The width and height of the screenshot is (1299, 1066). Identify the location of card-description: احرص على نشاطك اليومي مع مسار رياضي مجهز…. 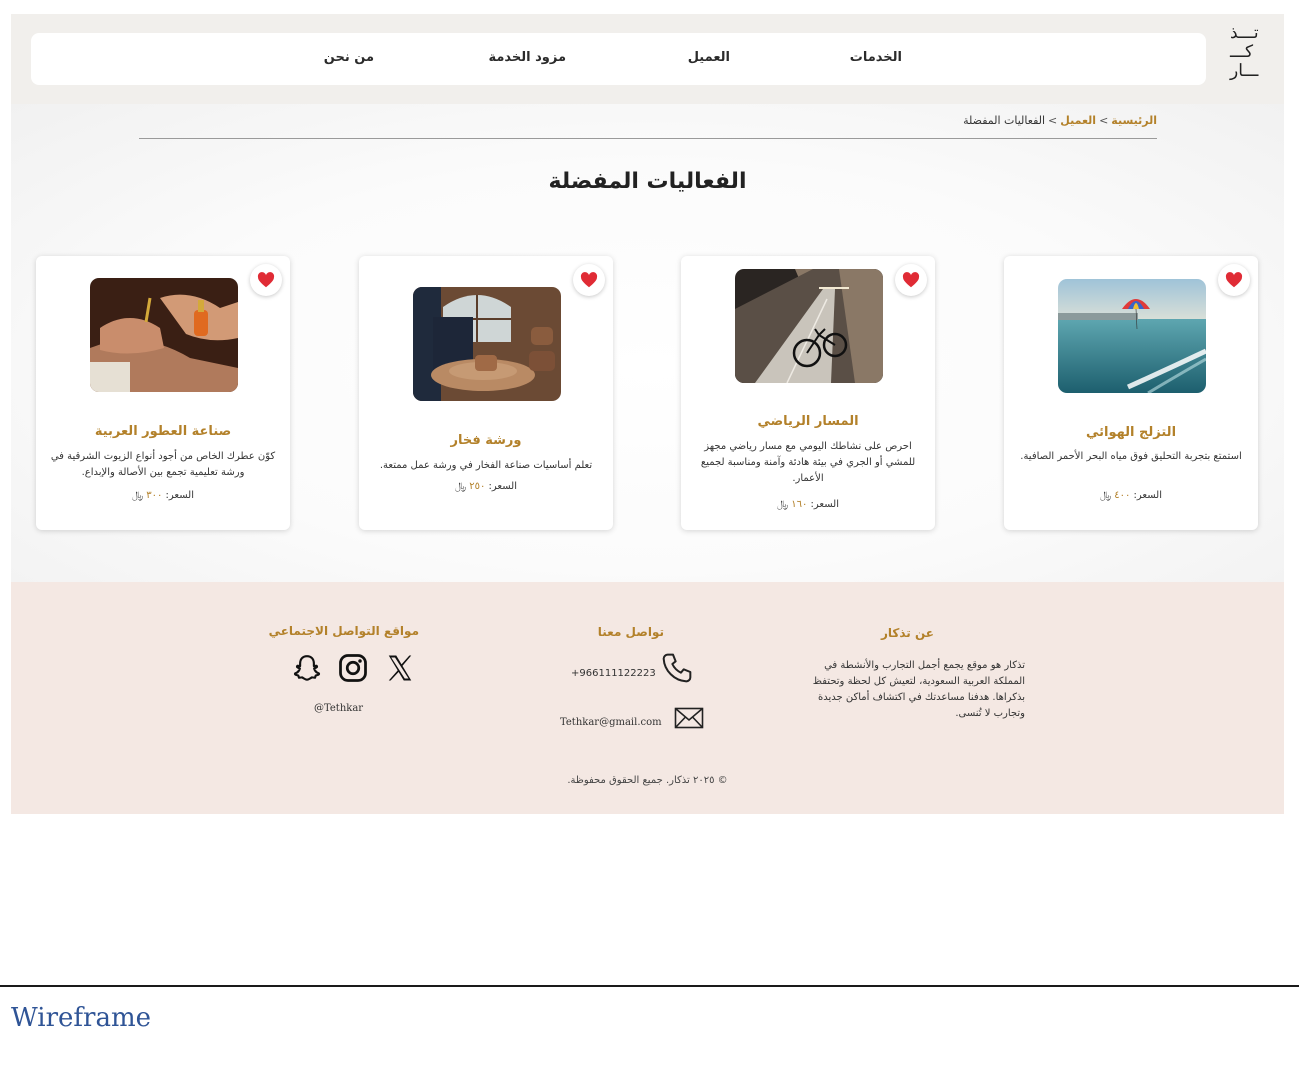
(808, 462).